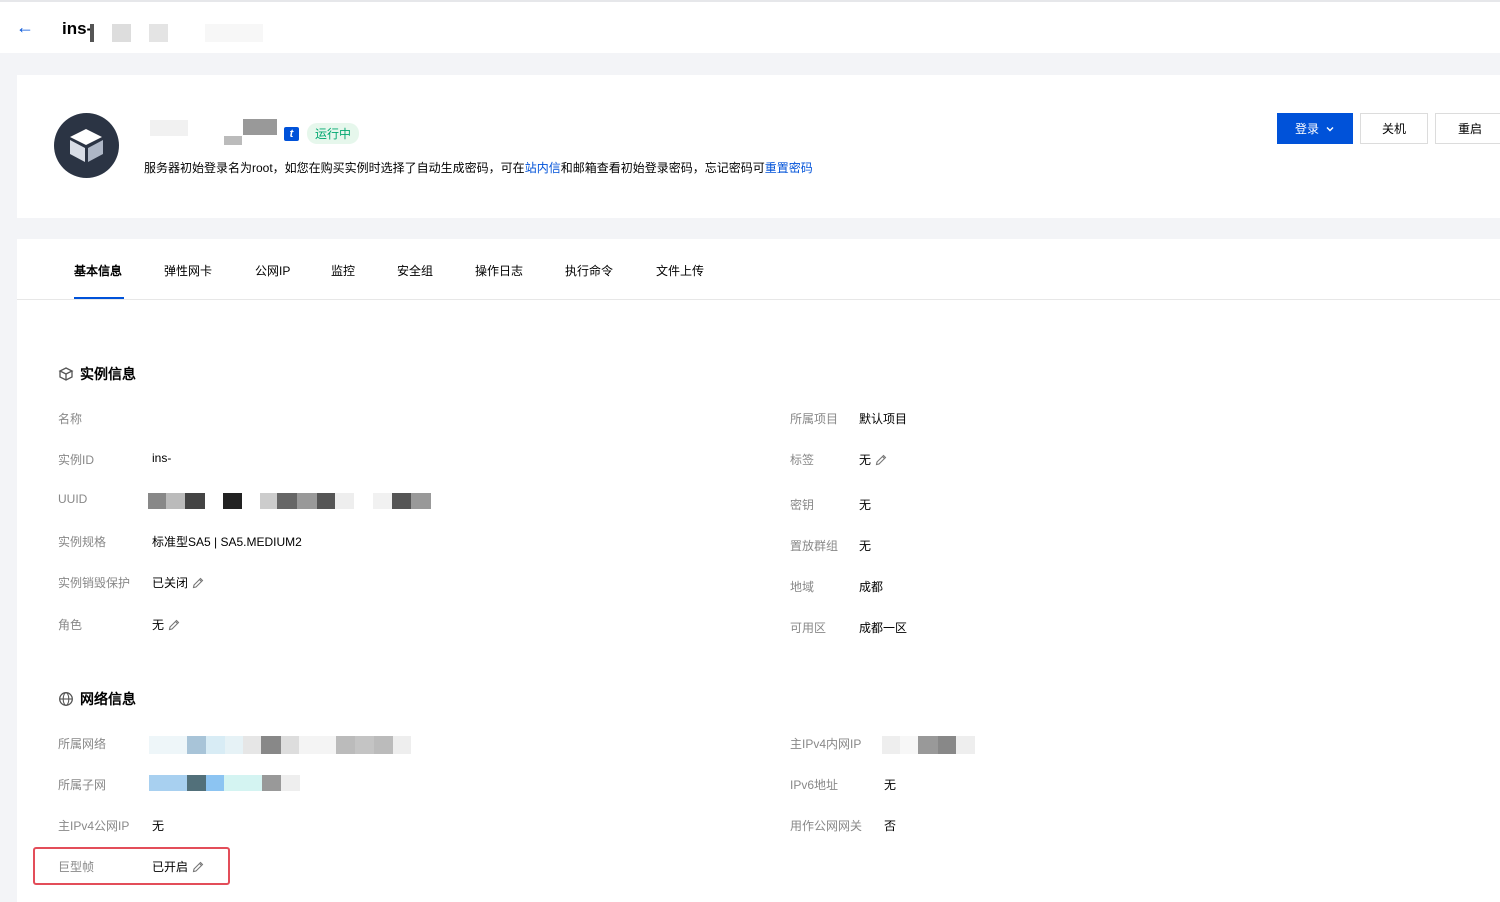 The width and height of the screenshot is (1500, 902). What do you see at coordinates (70, 419) in the screenshot?
I see `field-label-name: 名称` at bounding box center [70, 419].